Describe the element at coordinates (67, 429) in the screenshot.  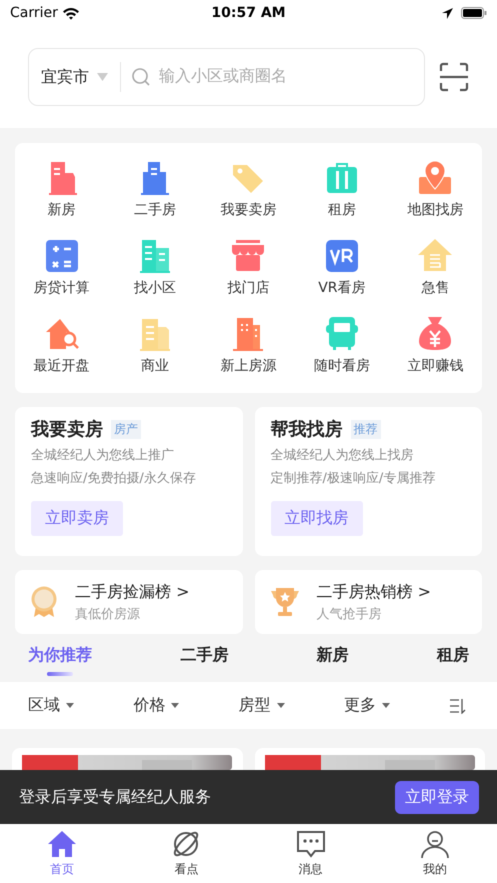
I see `promo-title: 我要卖房` at that location.